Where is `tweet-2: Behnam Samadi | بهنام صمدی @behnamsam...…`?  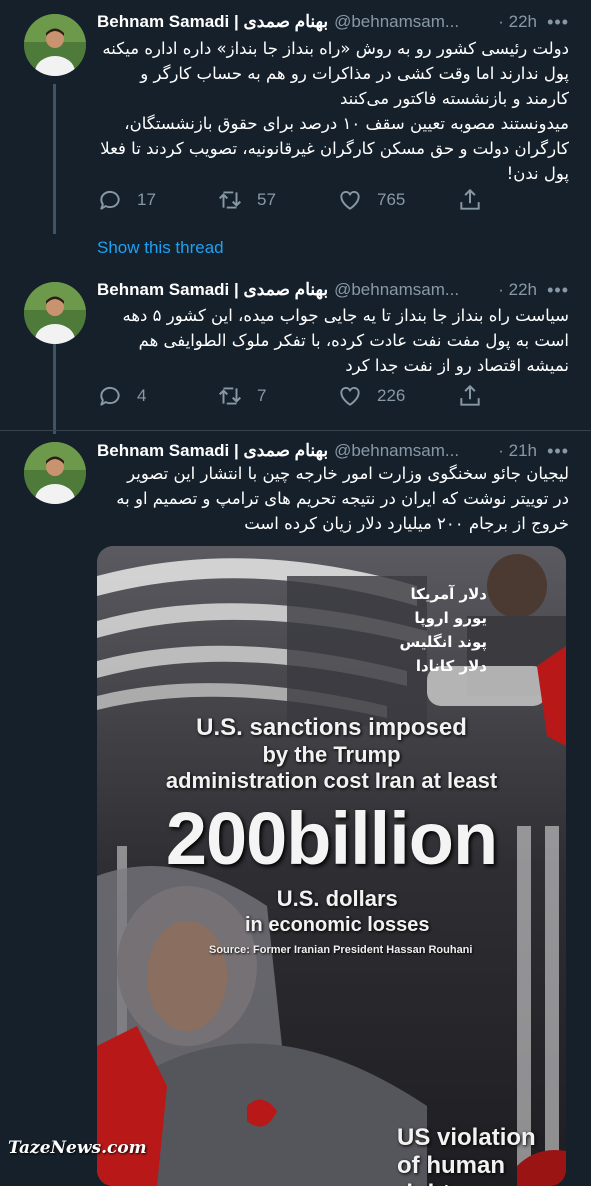 tweet-2: Behnam Samadi | بهنام صمدی @behnamsam...… is located at coordinates (295, 352).